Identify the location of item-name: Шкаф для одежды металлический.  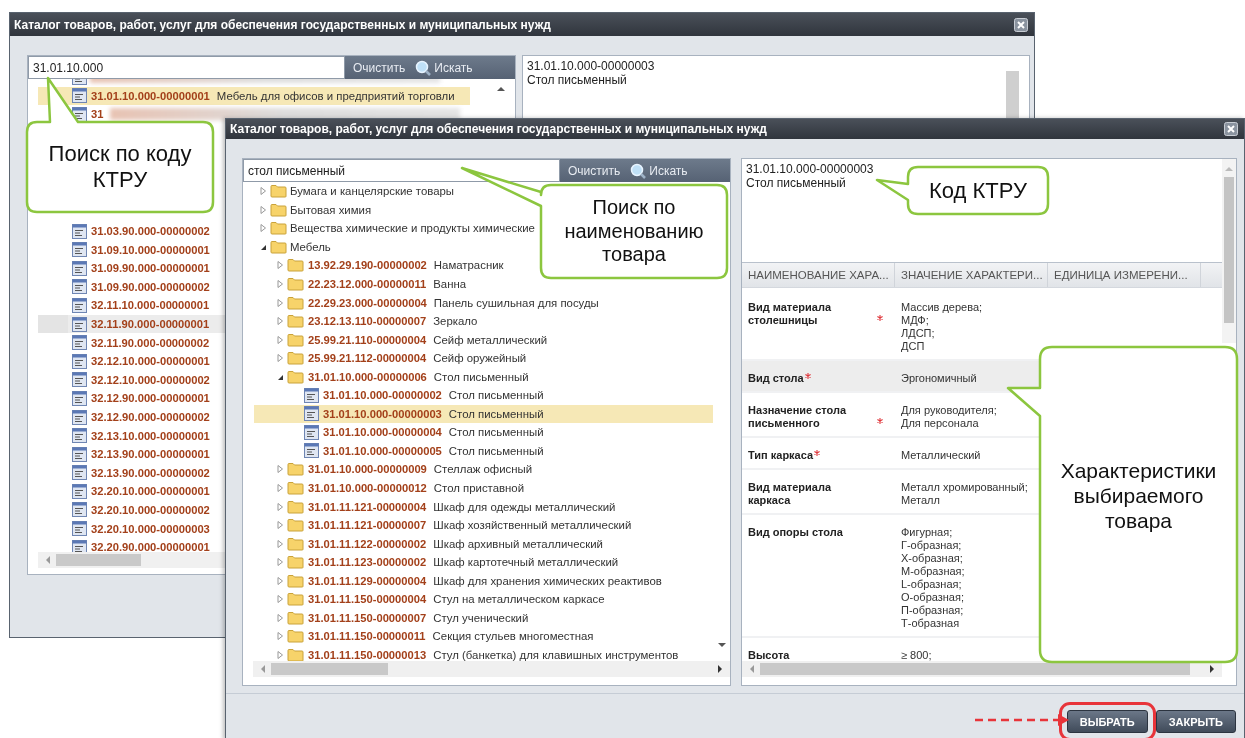
(524, 506).